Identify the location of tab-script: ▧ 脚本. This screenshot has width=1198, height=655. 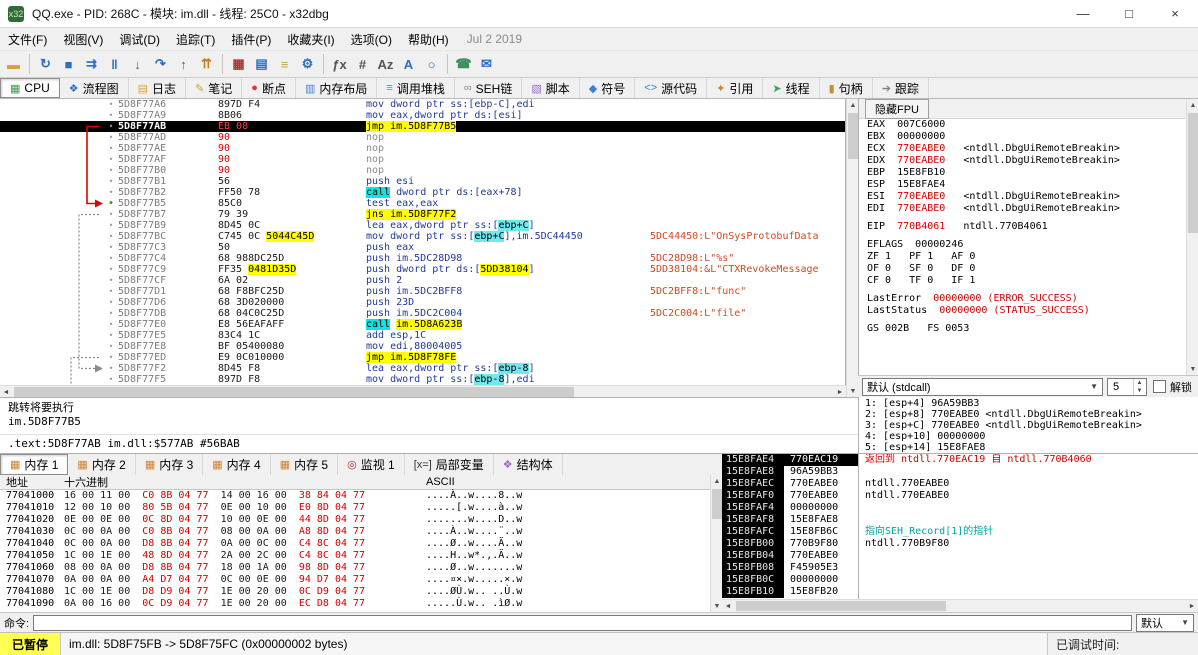
(551, 88).